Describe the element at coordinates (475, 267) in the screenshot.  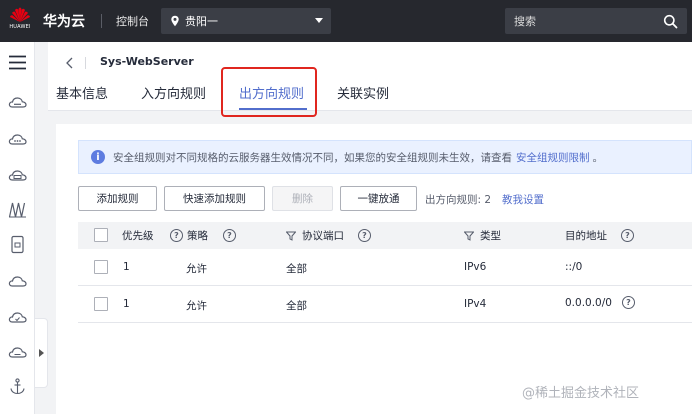
I see `cell-type: IPv6` at that location.